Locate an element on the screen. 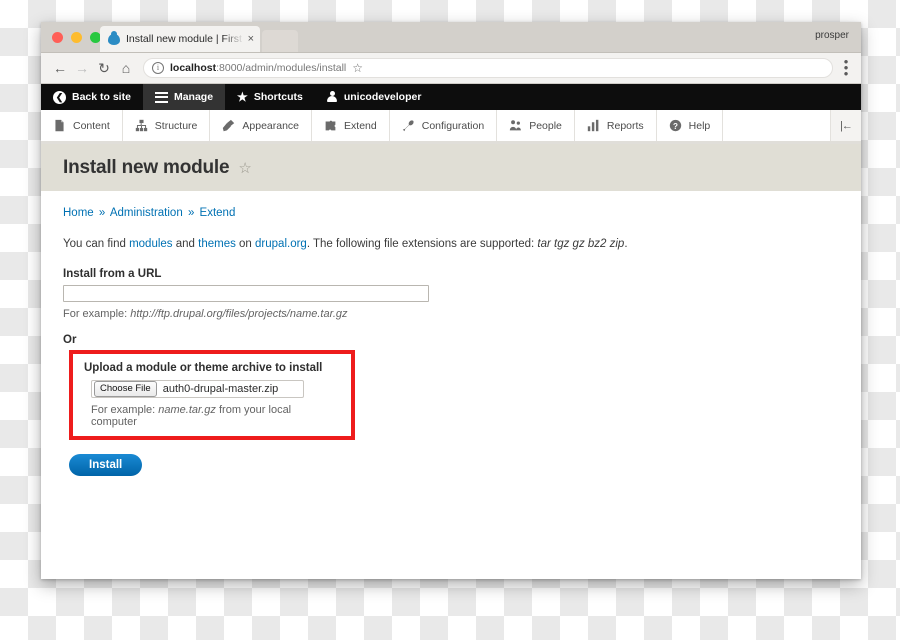  menu-item-label: Reports is located at coordinates (625, 125).